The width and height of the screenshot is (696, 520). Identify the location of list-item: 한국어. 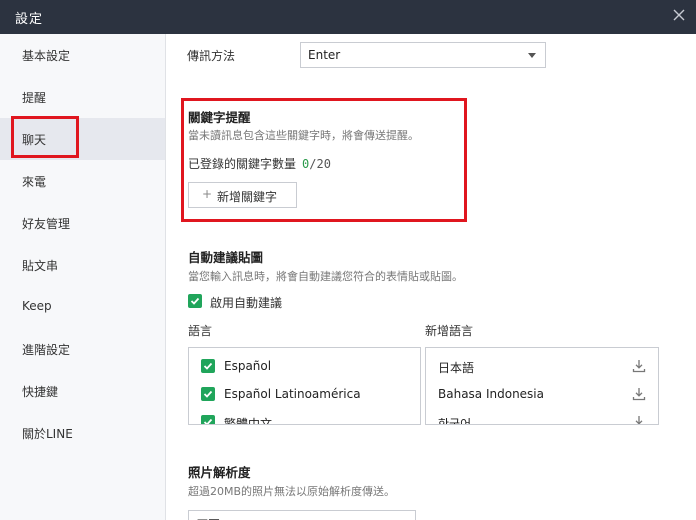
(455, 421).